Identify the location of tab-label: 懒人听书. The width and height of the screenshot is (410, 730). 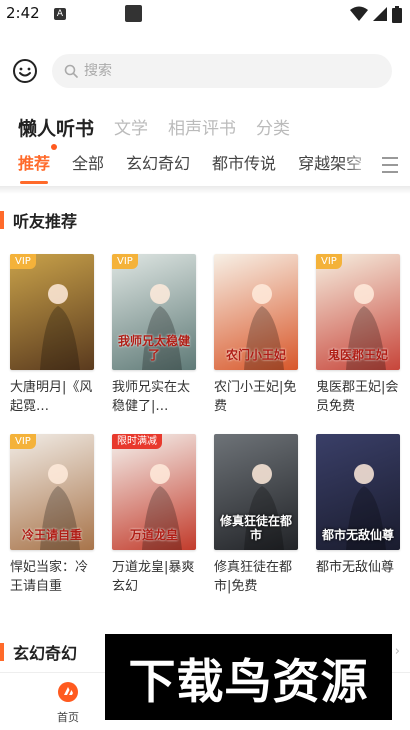
(56, 129).